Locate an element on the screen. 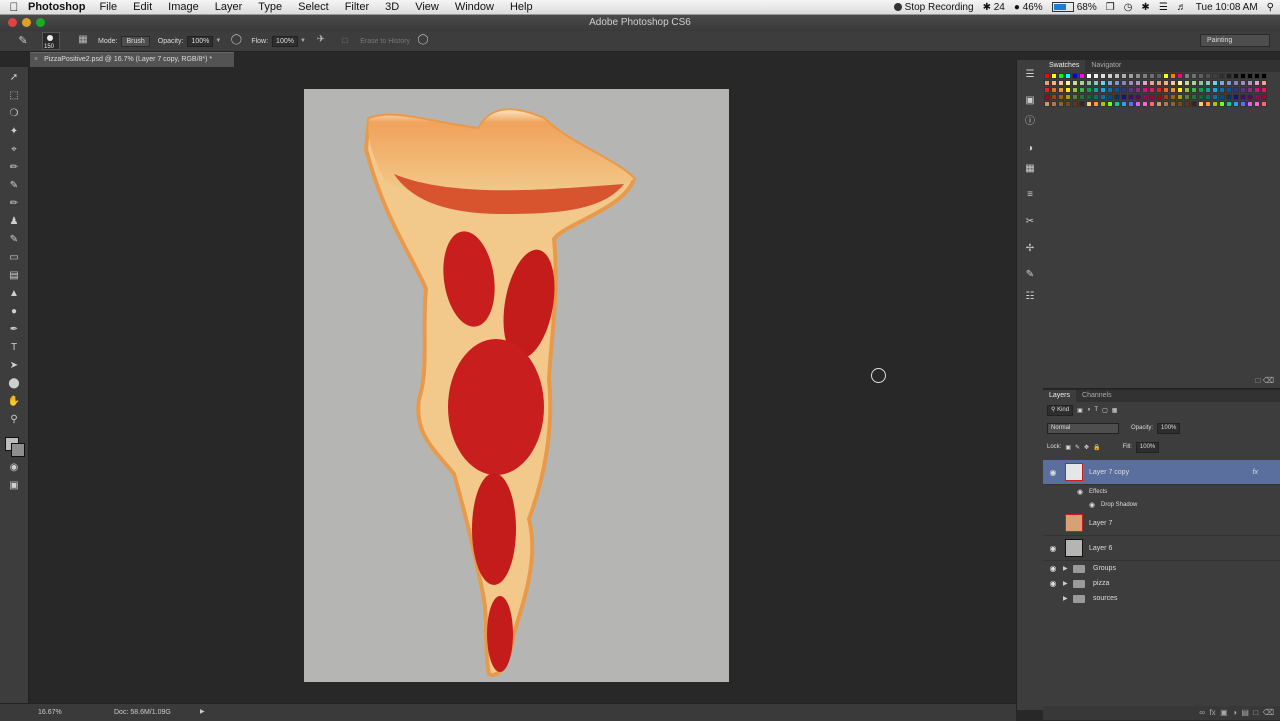  drop-shadow-eye-icon: ◉ is located at coordinates (1095, 505).